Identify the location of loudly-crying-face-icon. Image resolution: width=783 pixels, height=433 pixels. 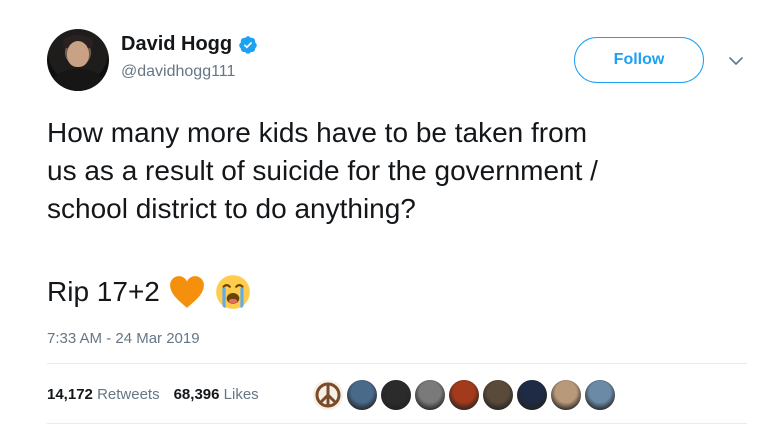
(232, 292).